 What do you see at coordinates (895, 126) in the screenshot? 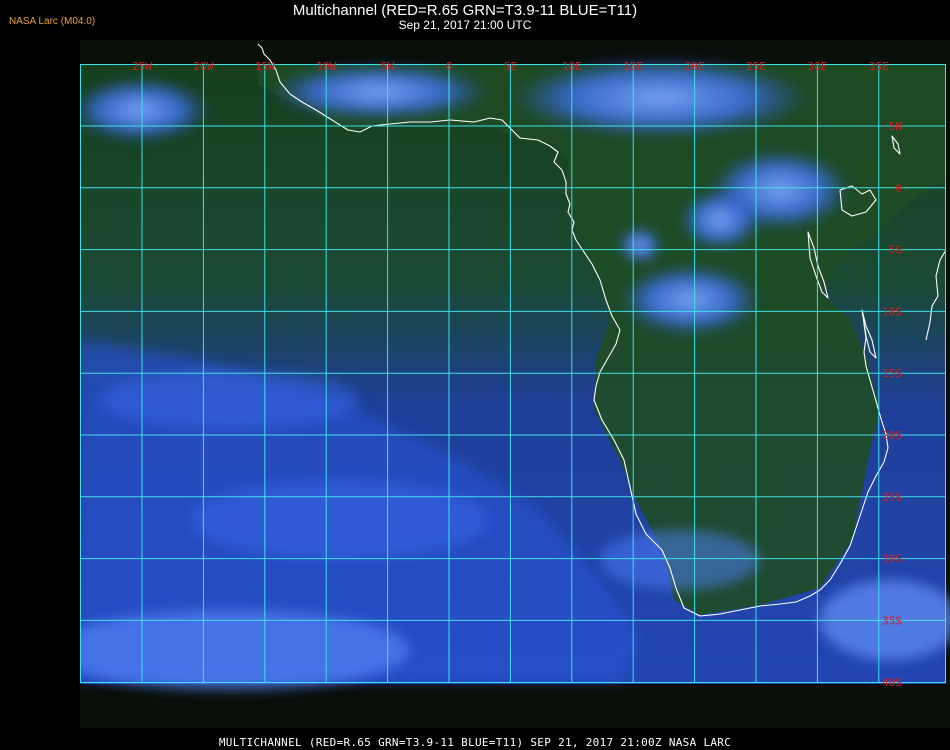
I see `latitude-label: 5N` at bounding box center [895, 126].